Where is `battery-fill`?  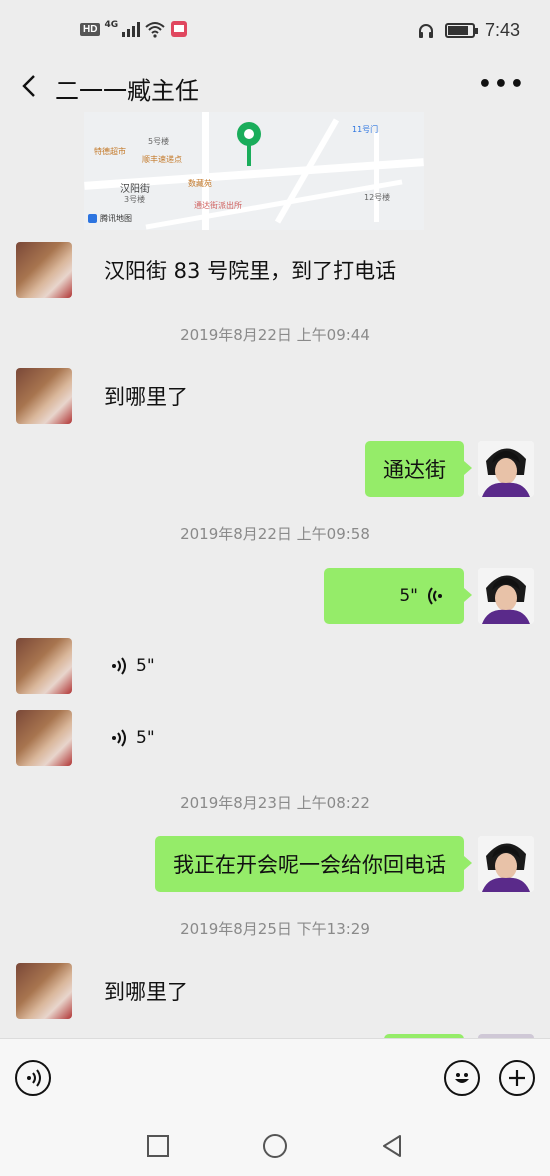
battery-fill is located at coordinates (457, 30).